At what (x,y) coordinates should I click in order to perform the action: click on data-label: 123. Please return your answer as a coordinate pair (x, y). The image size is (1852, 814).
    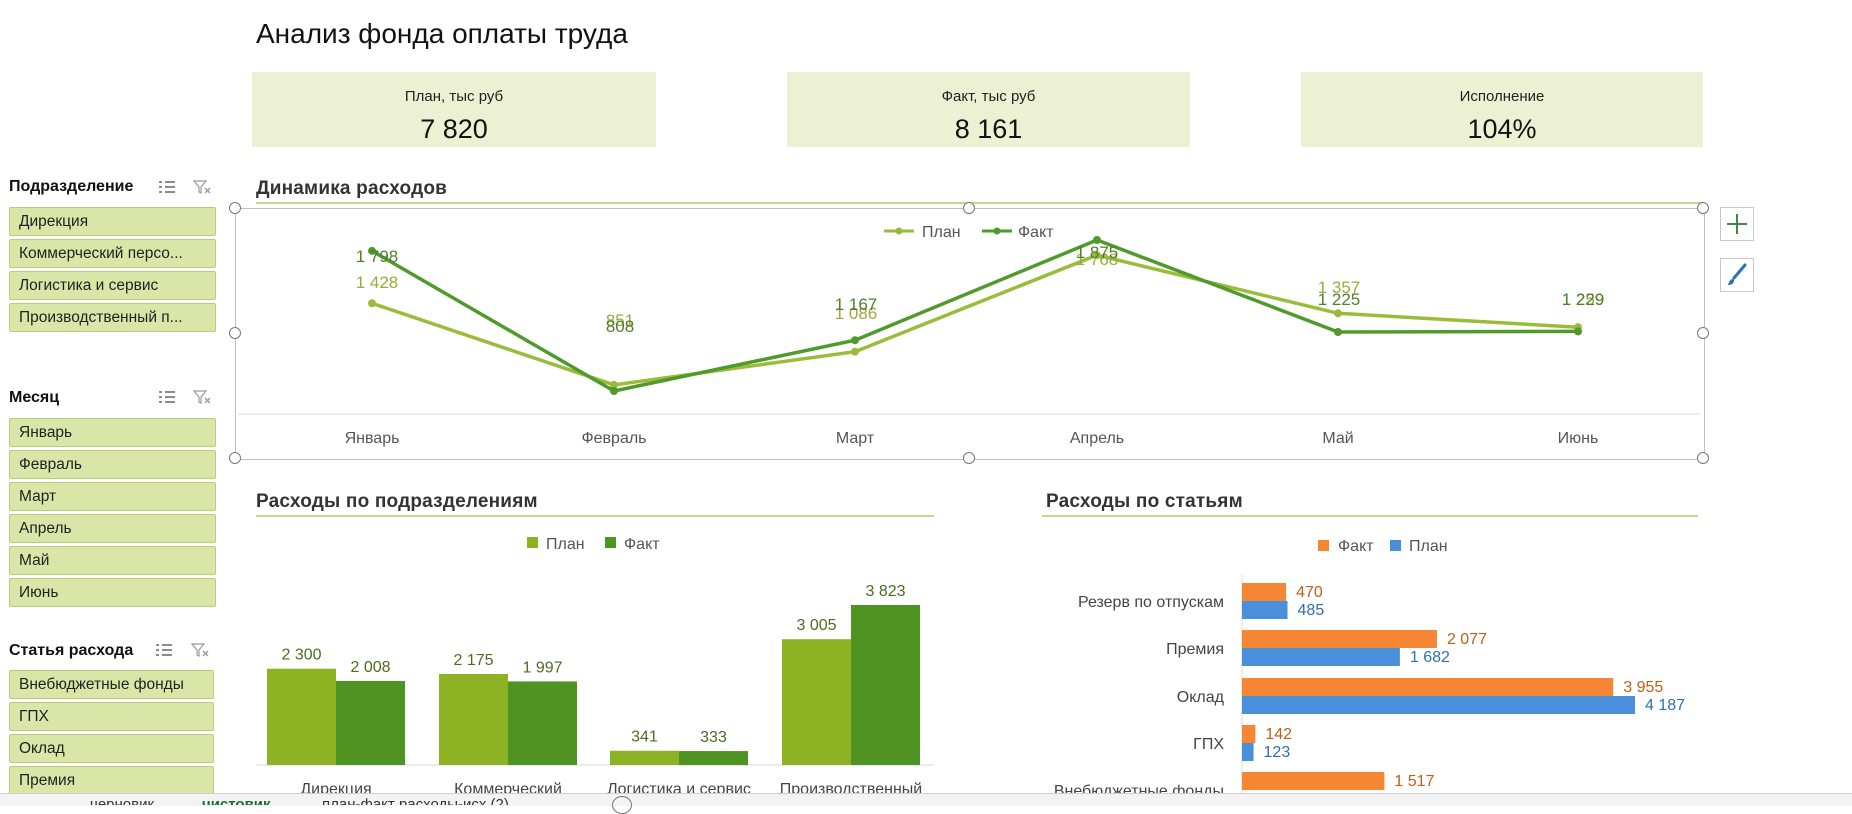
    Looking at the image, I should click on (1277, 752).